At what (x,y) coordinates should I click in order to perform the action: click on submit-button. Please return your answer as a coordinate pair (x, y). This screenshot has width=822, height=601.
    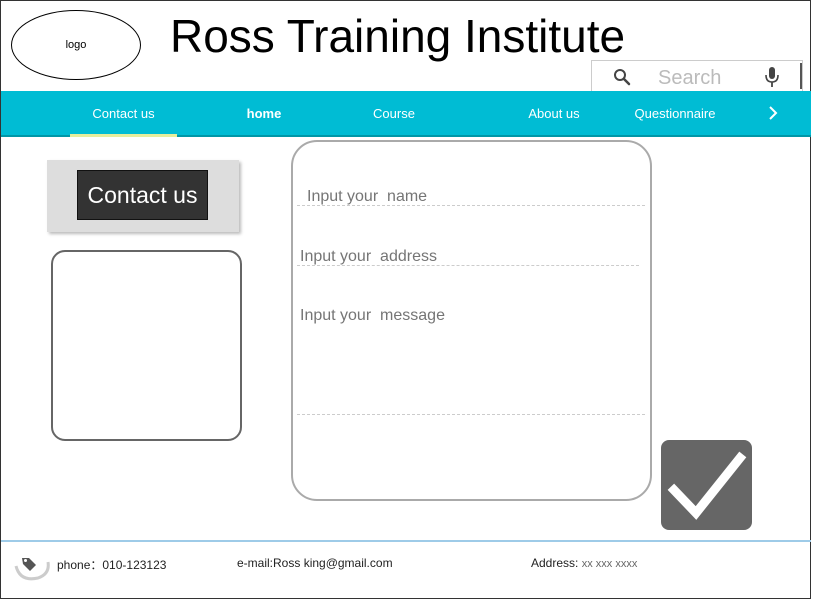
    Looking at the image, I should click on (706, 485).